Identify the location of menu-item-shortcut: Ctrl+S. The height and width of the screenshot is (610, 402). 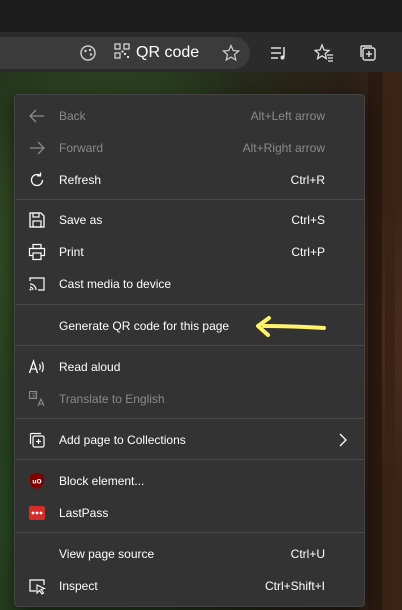
(308, 220).